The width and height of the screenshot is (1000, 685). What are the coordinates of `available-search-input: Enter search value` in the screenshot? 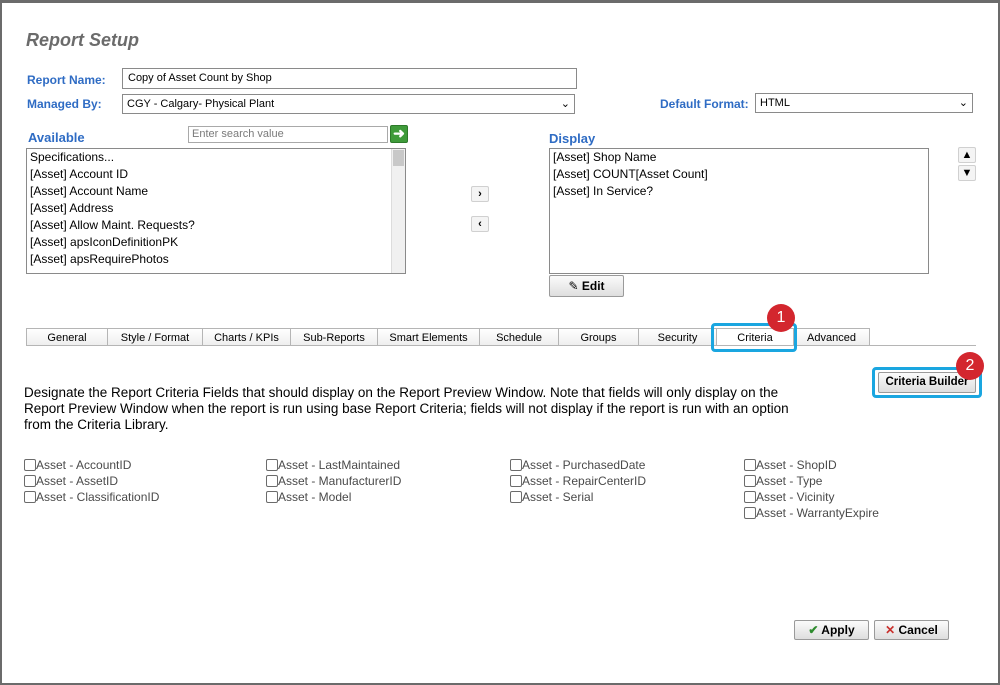 It's located at (288, 134).